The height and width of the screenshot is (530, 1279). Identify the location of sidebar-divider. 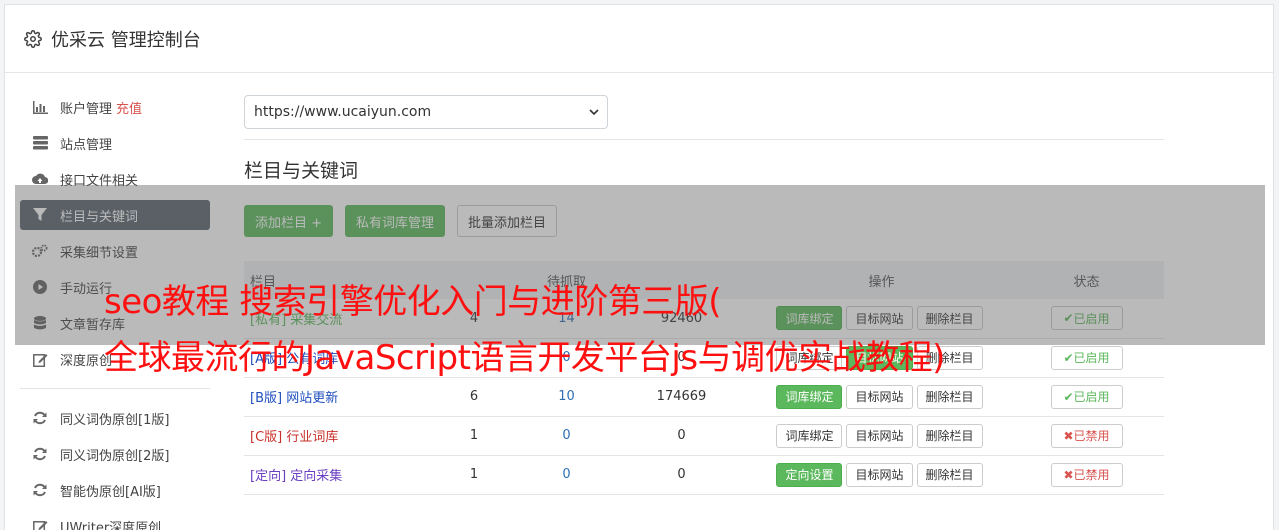
(115, 388).